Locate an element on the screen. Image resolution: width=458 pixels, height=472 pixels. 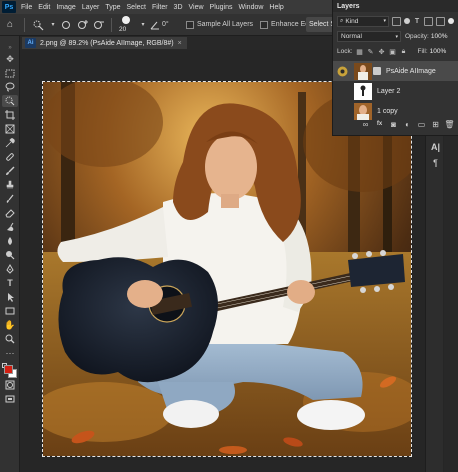
menu-3d: 3D is located at coordinates (178, 7).